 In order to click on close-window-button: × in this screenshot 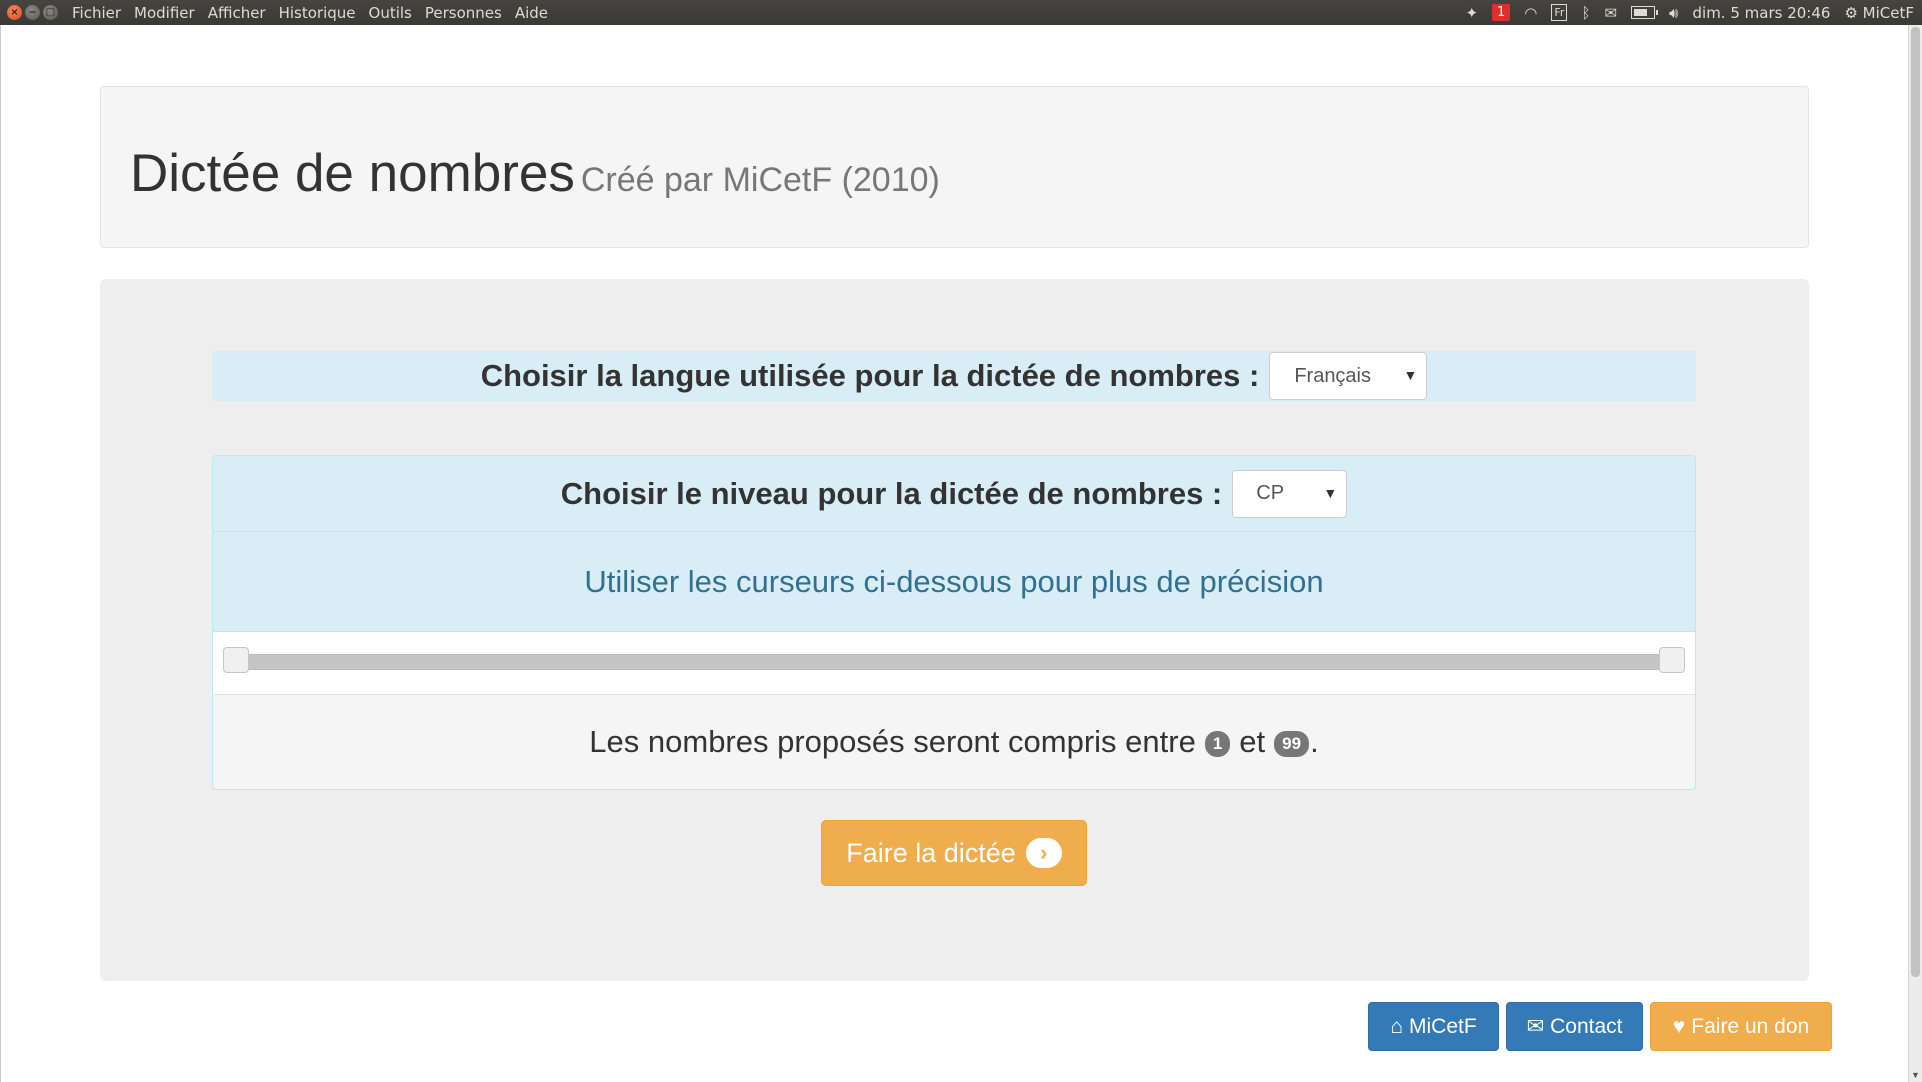, I will do `click(14, 12)`.